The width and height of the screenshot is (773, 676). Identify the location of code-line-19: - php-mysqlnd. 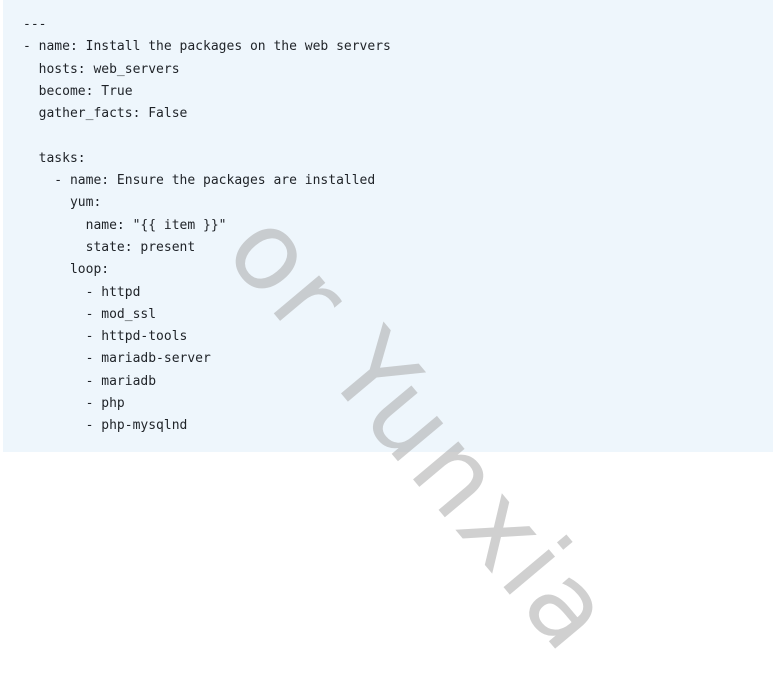
(105, 426).